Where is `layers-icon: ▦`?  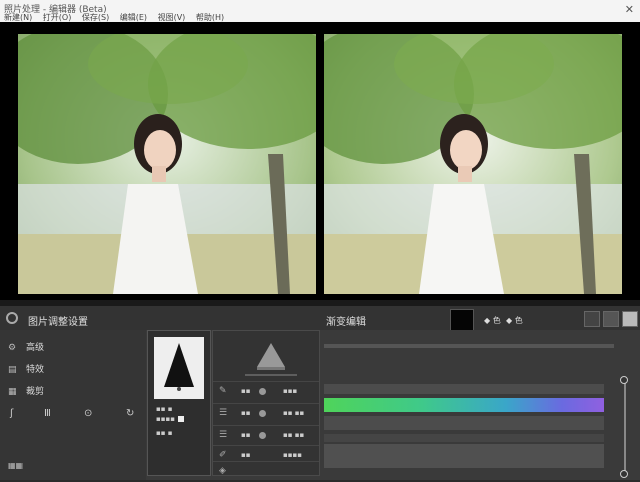 layers-icon: ▦ is located at coordinates (12, 392).